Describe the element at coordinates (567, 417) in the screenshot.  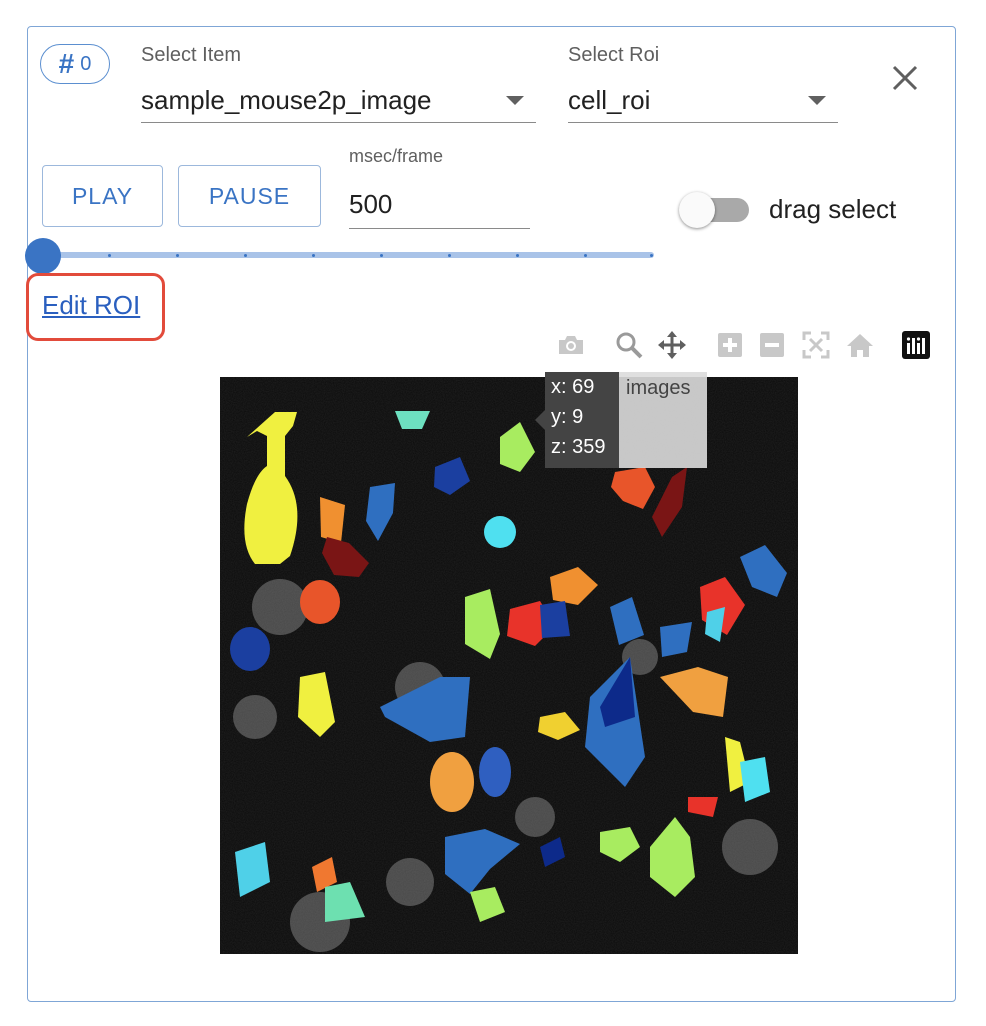
I see `hover-y-value: y: 9` at that location.